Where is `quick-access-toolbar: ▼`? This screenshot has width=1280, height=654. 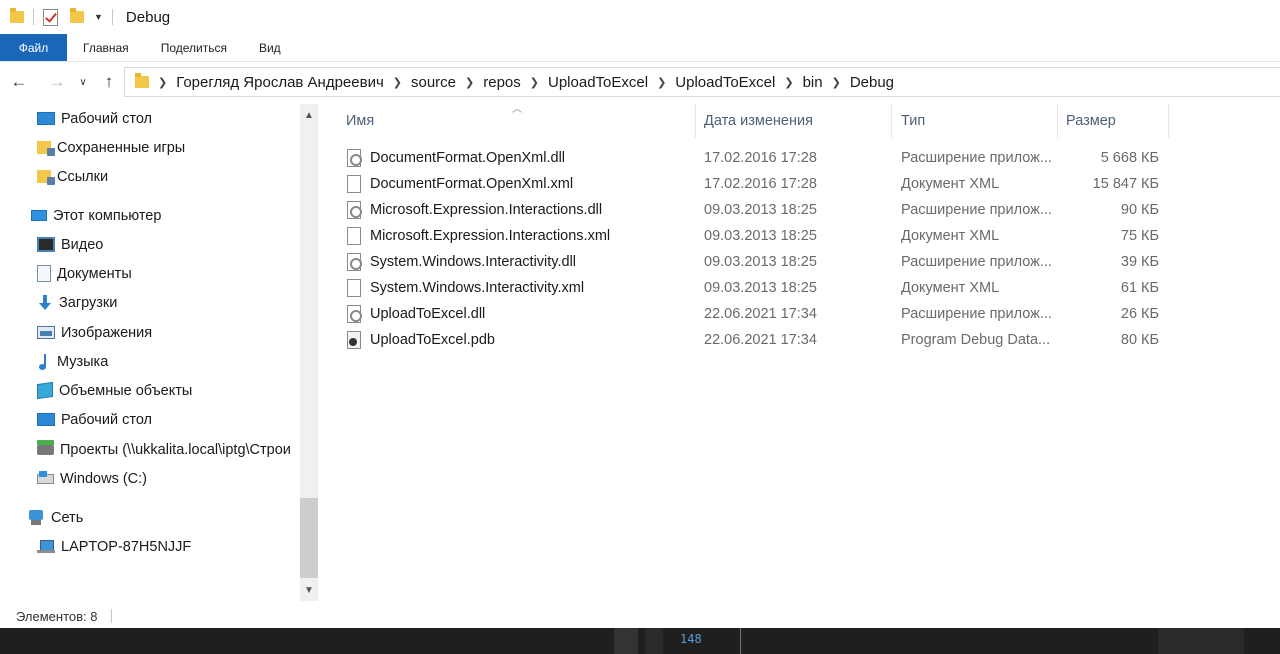
quick-access-toolbar: ▼ is located at coordinates (61, 17).